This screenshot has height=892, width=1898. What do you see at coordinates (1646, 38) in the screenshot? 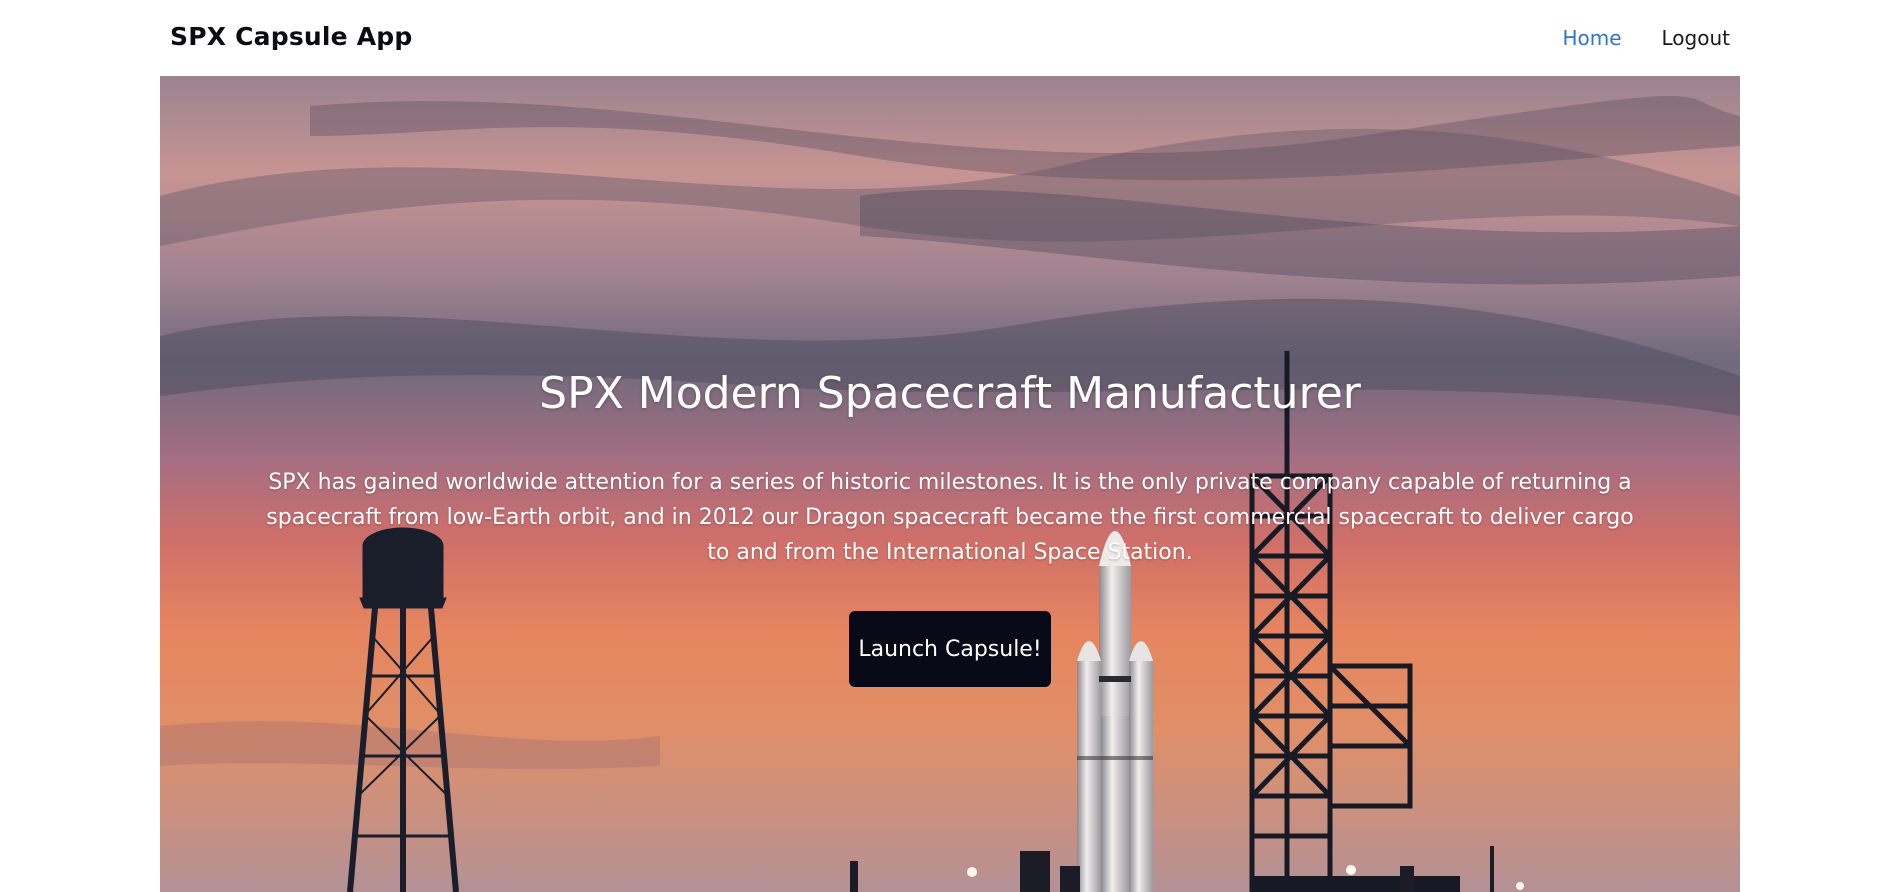
I see `nav-links: Home Logout` at bounding box center [1646, 38].